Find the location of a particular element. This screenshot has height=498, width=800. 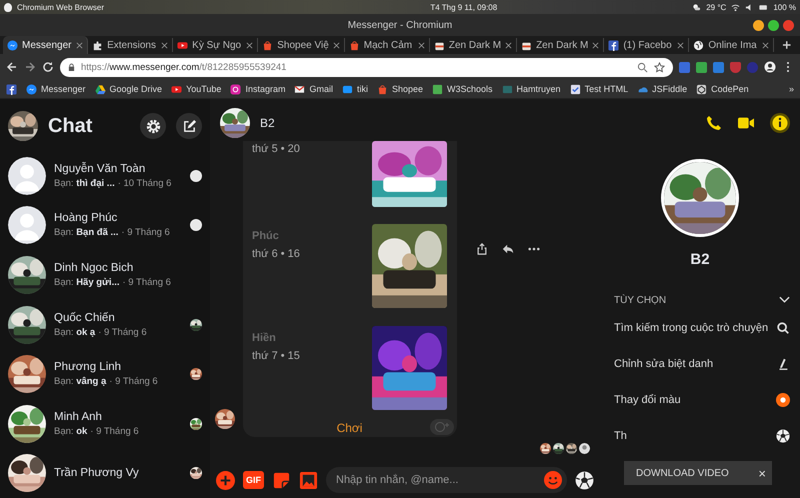

wifi-icon is located at coordinates (735, 7).